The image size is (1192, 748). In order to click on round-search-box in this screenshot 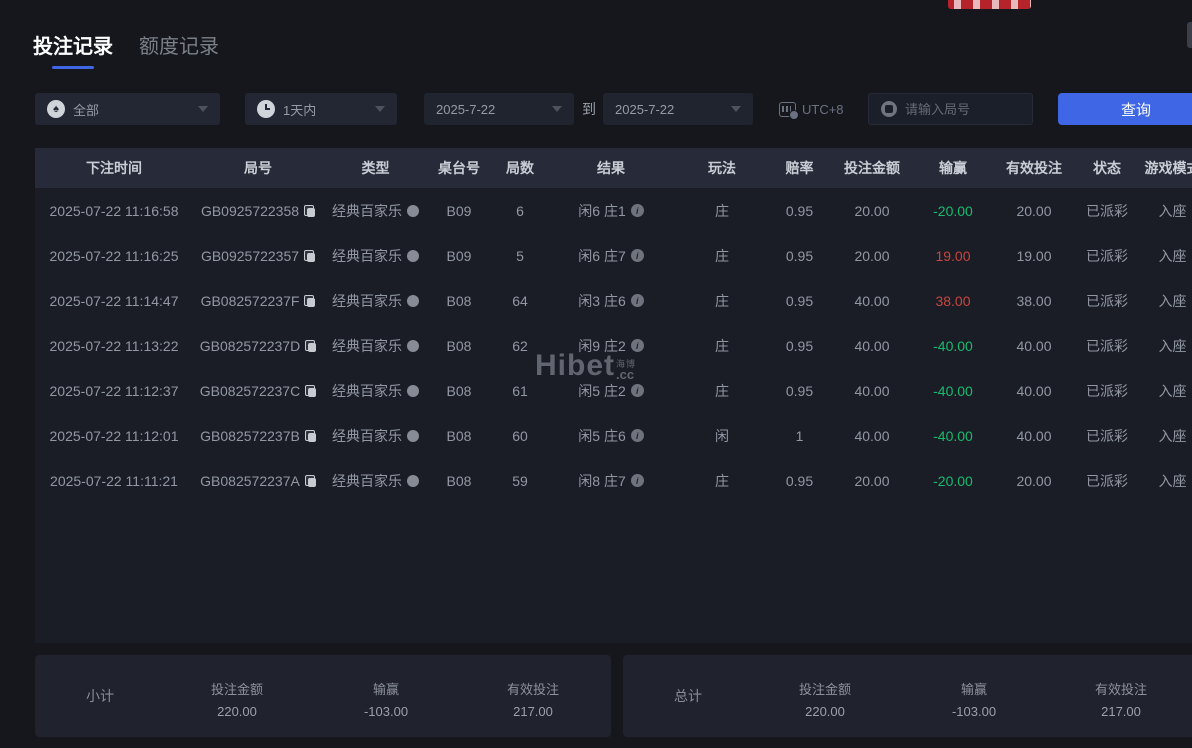, I will do `click(950, 109)`.